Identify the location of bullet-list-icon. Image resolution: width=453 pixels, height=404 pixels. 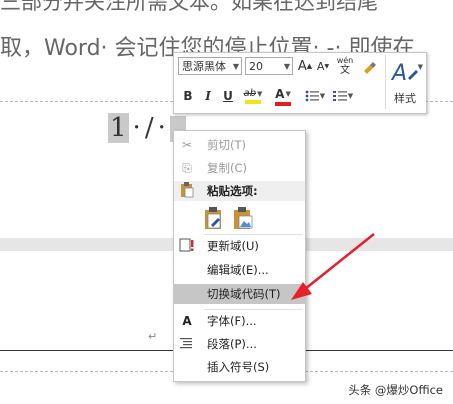
(312, 96).